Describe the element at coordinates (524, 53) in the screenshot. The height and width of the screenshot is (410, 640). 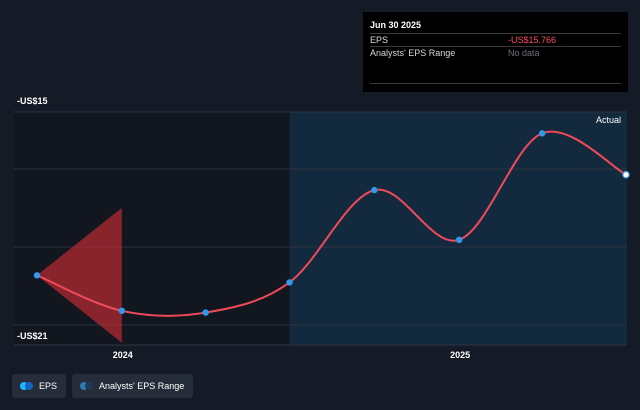
I see `tooltip-range-value: No data` at that location.